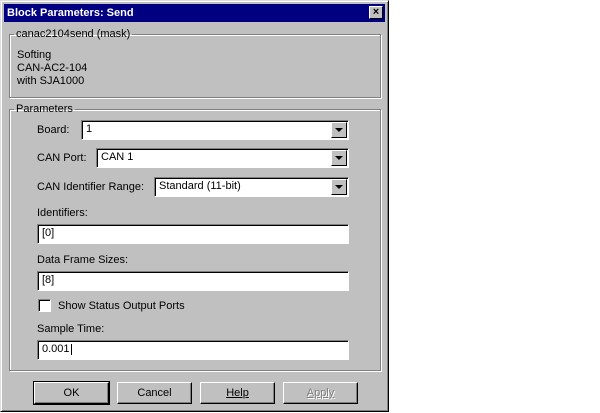  I want to click on apply-button-label: Apply, so click(320, 393).